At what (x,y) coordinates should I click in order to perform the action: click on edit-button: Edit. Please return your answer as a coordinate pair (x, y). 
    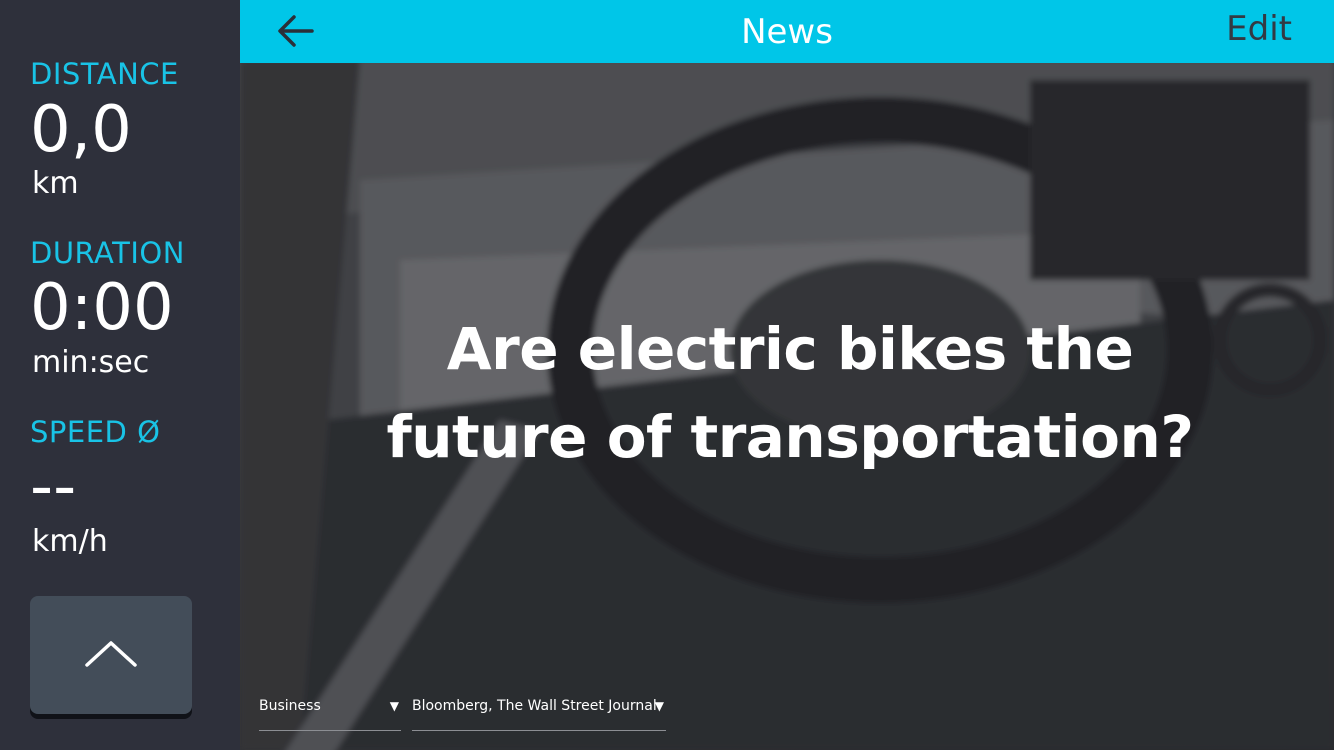
    Looking at the image, I should click on (1259, 29).